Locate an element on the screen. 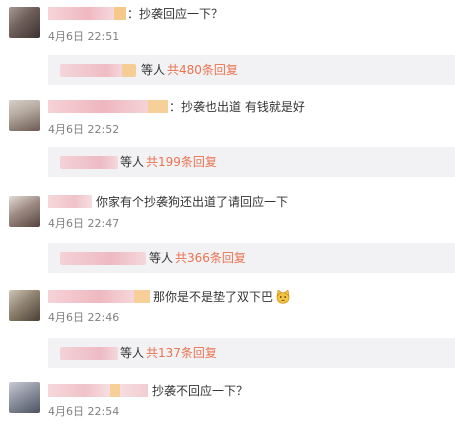  reply-summary: 等人 共199条回复 is located at coordinates (251, 162).